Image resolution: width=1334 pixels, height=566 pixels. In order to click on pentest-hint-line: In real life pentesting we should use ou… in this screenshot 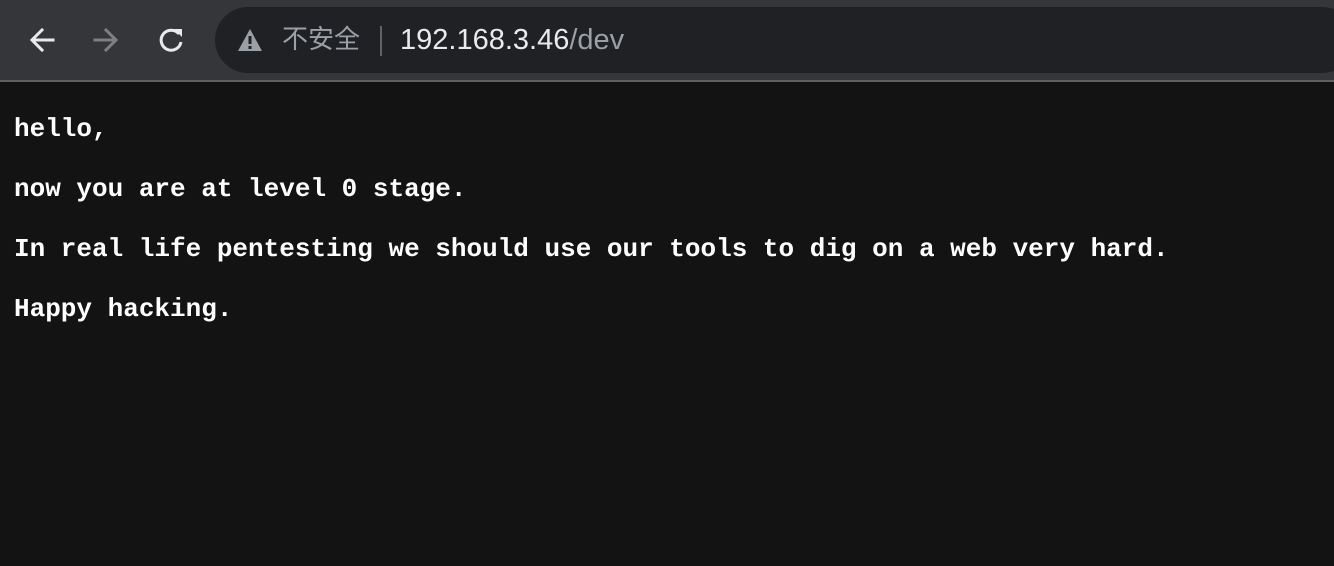, I will do `click(591, 249)`.